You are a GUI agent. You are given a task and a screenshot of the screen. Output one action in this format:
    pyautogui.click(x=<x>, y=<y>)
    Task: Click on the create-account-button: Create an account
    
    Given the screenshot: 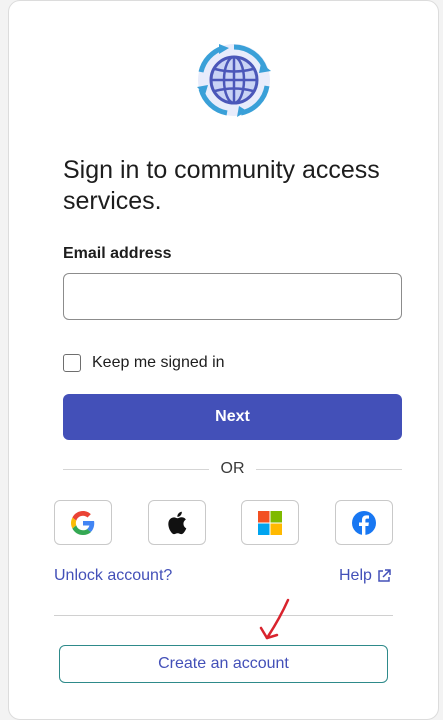 What is the action you would take?
    pyautogui.click(x=223, y=664)
    